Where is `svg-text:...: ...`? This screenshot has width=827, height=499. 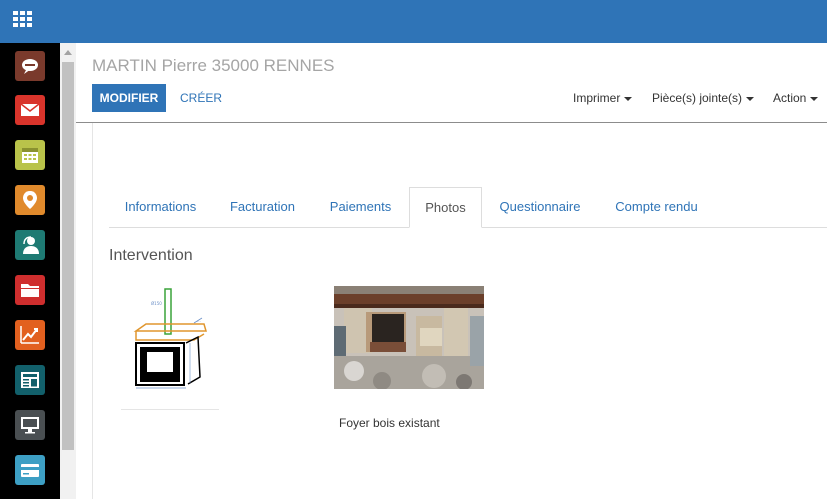
svg-text:...: ... is located at coordinates (199, 320).